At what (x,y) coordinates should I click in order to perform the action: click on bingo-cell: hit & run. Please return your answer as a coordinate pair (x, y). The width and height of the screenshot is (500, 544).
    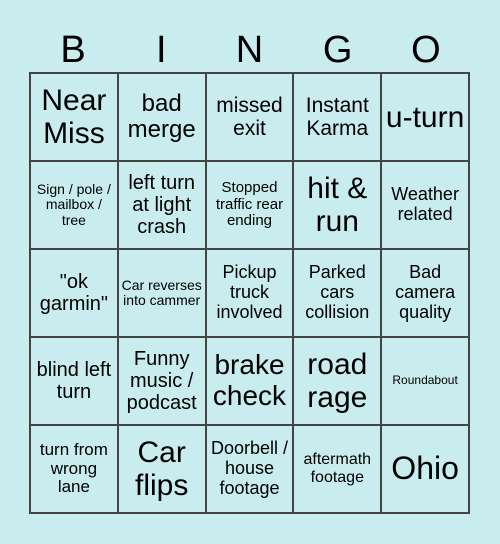
    Looking at the image, I should click on (337, 205).